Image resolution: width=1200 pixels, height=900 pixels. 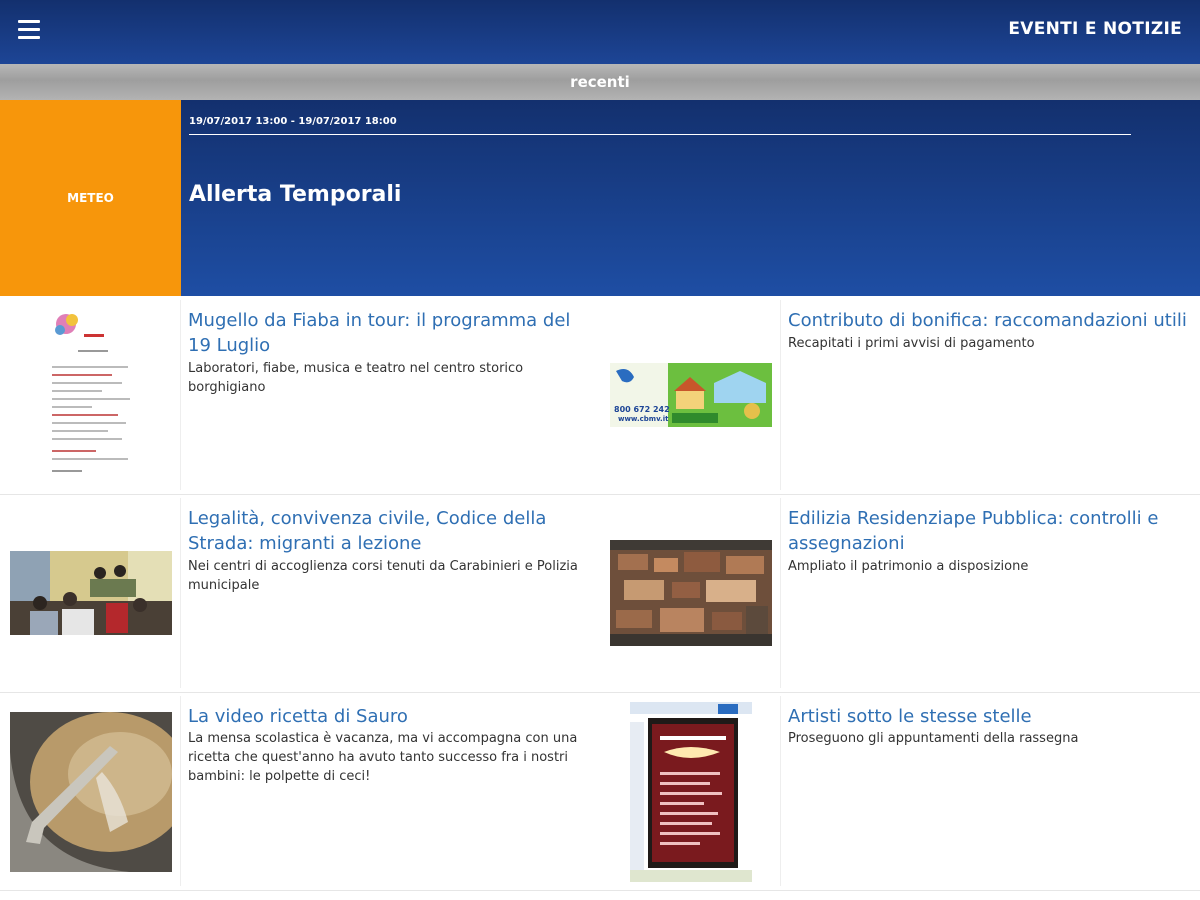 What do you see at coordinates (642, 409) in the screenshot?
I see `bonifica-phone: 800 672 242` at bounding box center [642, 409].